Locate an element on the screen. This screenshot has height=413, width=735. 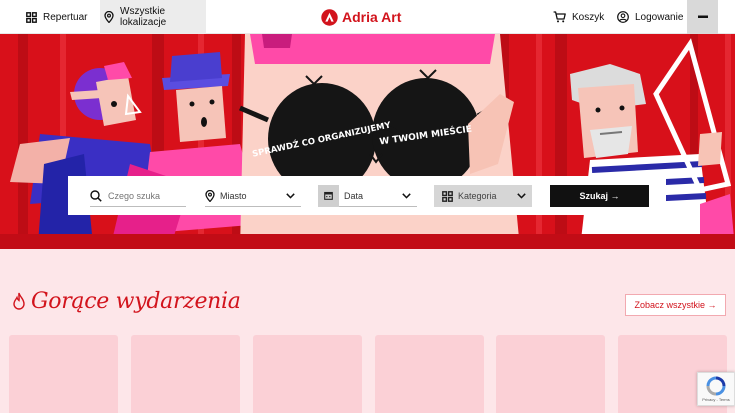
search-panel: Miasto Data Kategoria Szukaj → is located at coordinates (367, 195).